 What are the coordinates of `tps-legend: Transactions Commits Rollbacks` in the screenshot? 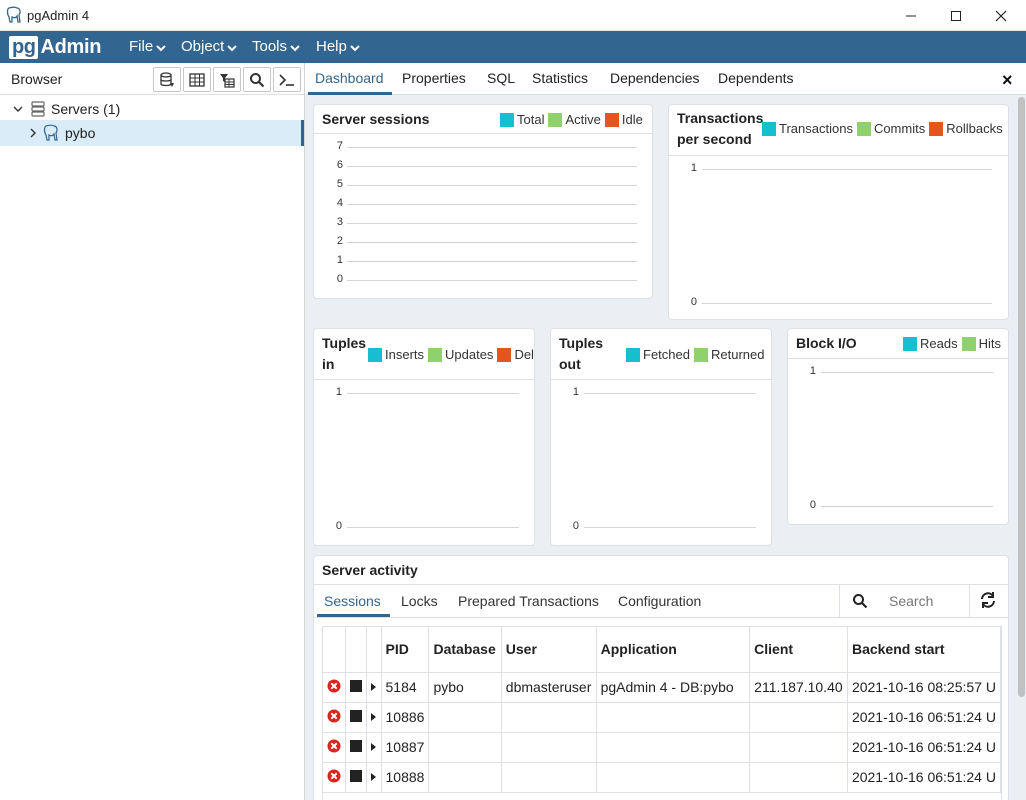 It's located at (884, 128).